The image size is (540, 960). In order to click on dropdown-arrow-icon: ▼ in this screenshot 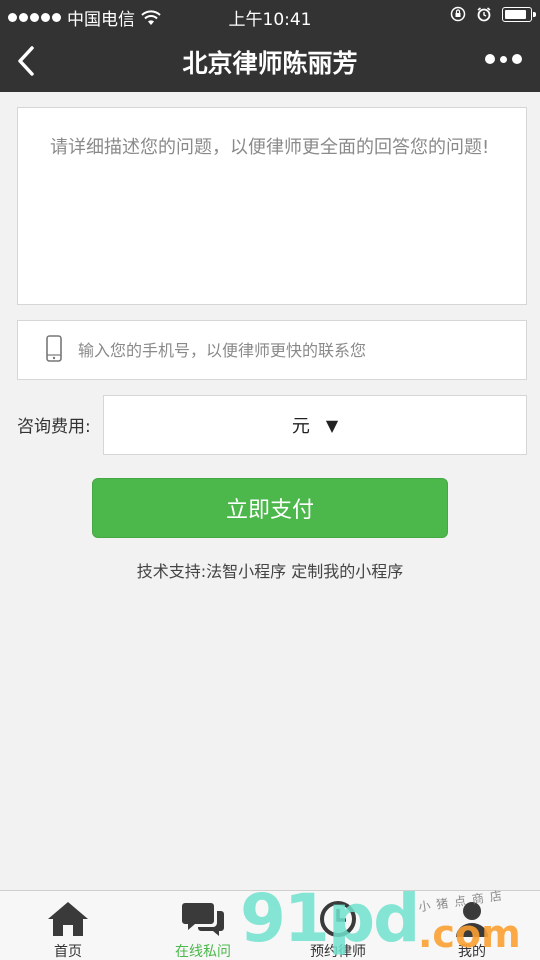, I will do `click(332, 425)`.